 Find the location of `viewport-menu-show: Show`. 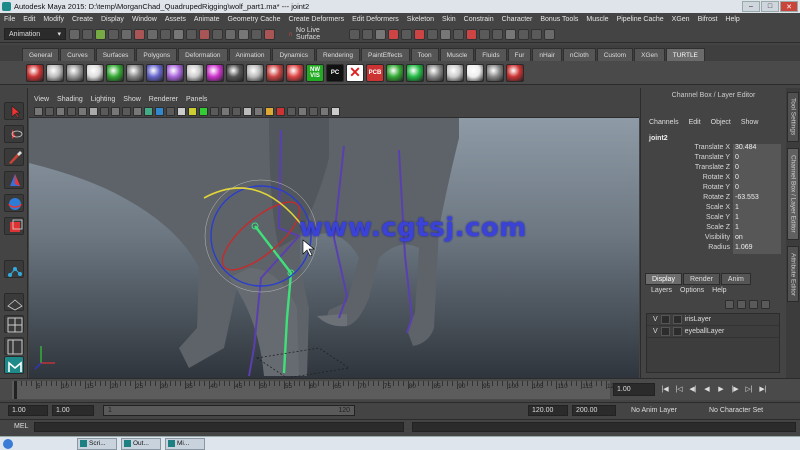

viewport-menu-show: Show is located at coordinates (132, 99).